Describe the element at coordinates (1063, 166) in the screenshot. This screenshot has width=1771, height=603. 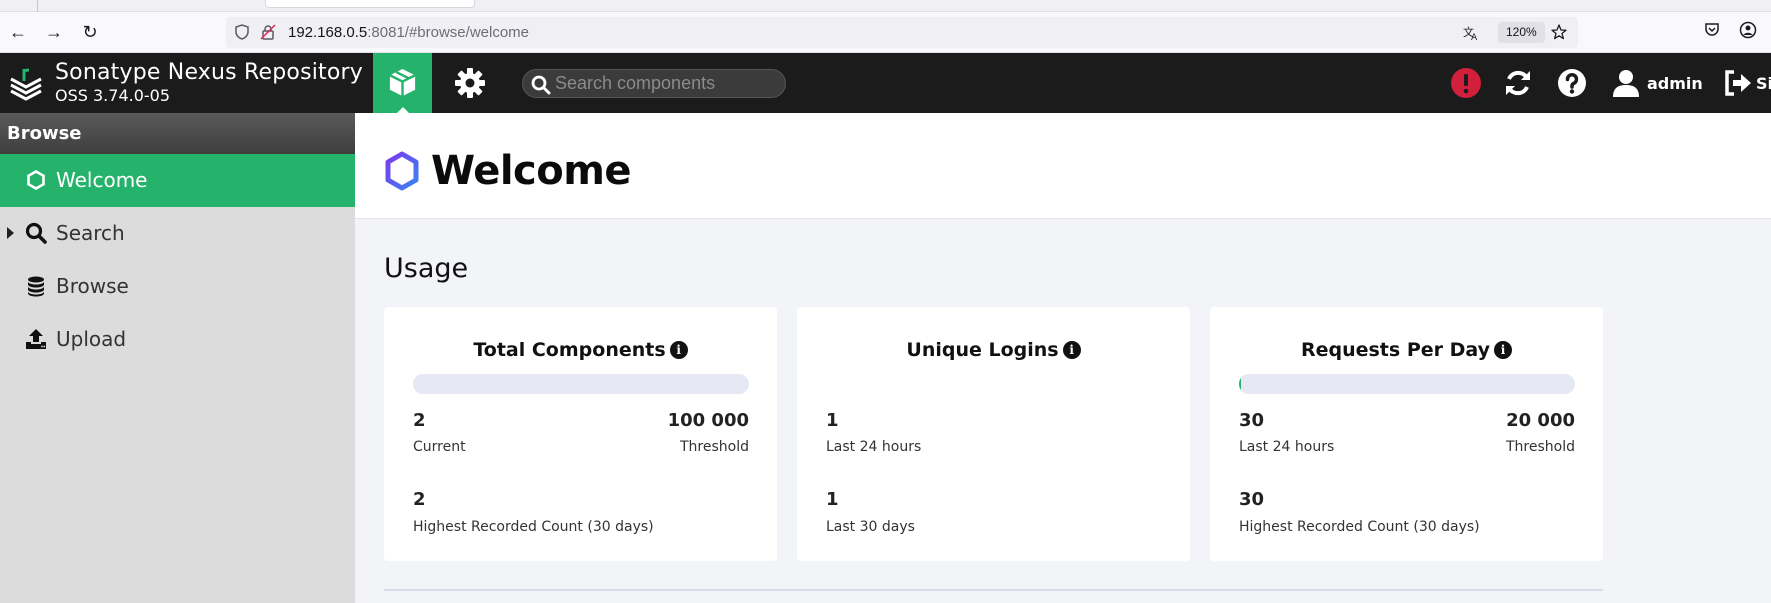
I see `page-header: Welcome` at that location.